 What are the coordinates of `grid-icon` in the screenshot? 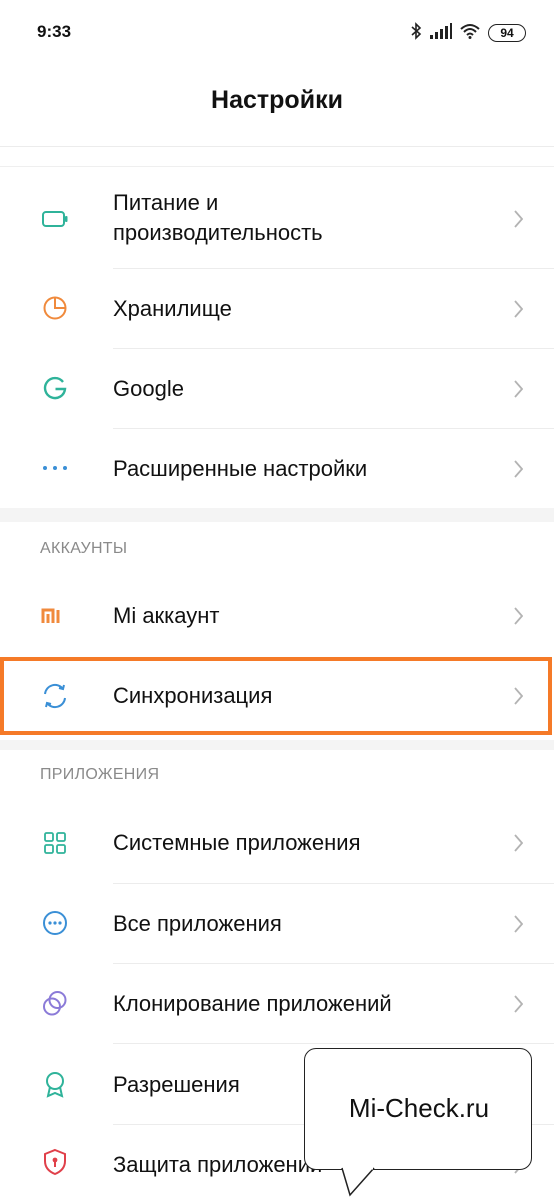 It's located at (55, 843).